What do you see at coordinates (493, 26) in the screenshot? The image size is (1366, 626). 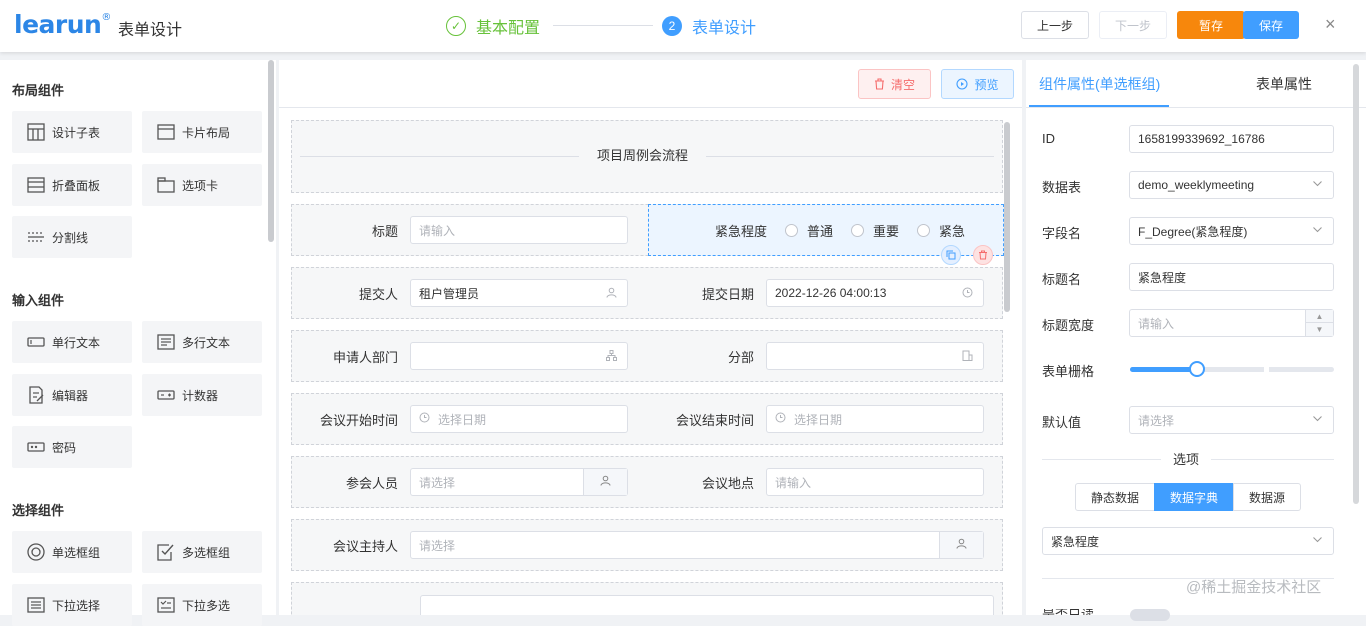 I see `step-basic-config: ✓ 基本配置` at bounding box center [493, 26].